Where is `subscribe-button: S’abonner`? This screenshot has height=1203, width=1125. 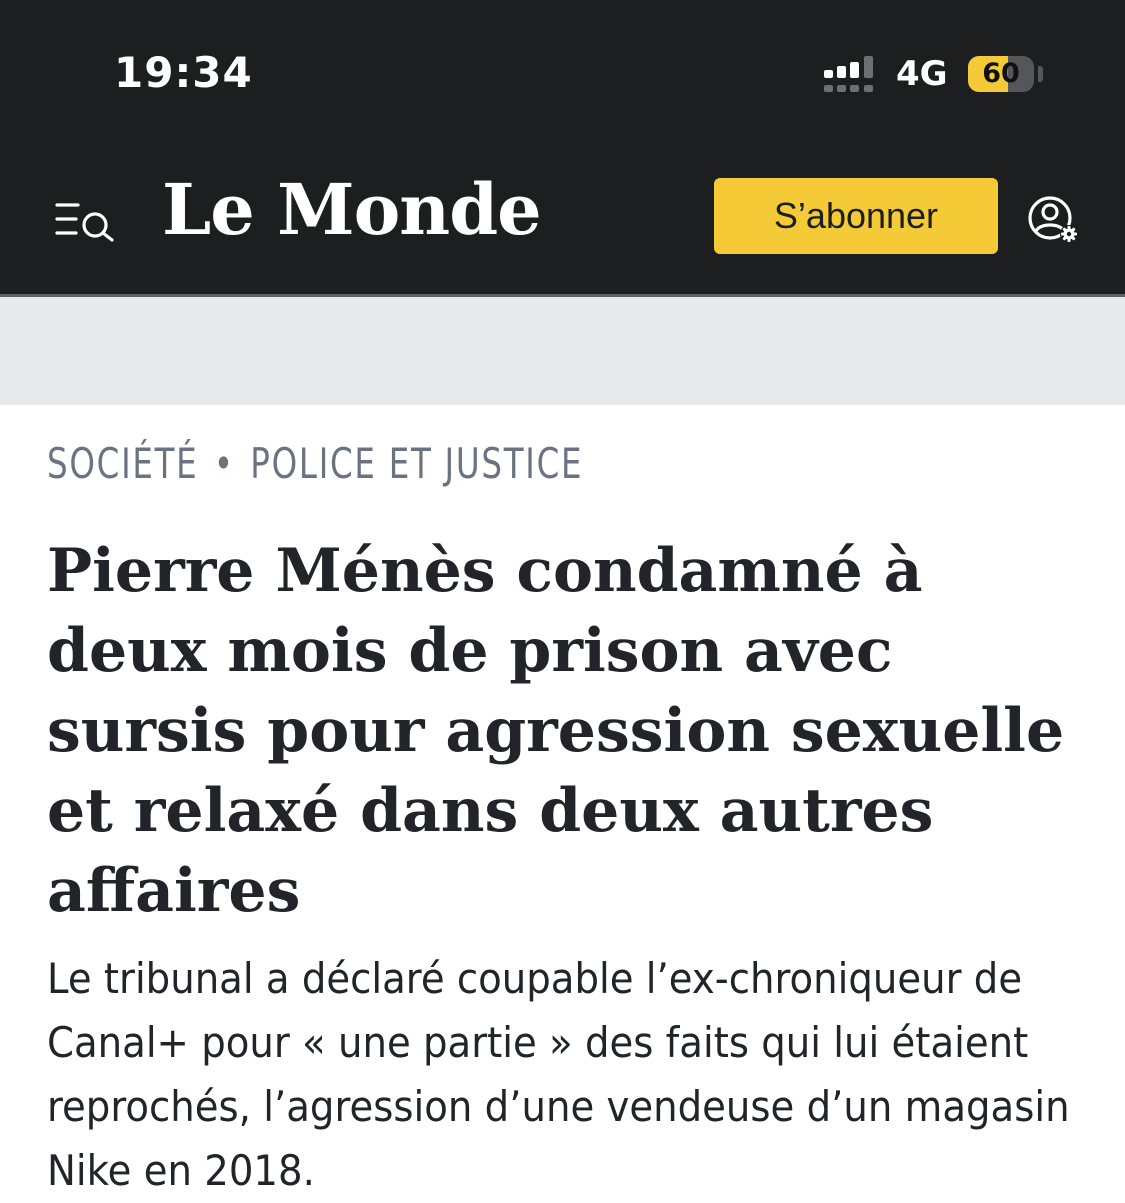
subscribe-button: S’abonner is located at coordinates (856, 216).